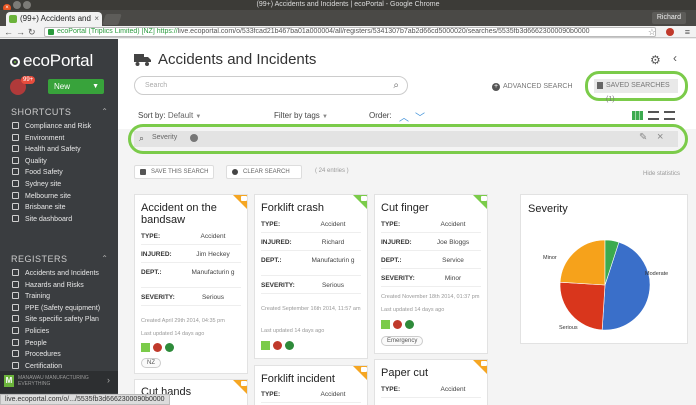 The width and height of the screenshot is (696, 405). I want to click on active-filter: ⌕ Severity ✎ ×, so click(406, 139).